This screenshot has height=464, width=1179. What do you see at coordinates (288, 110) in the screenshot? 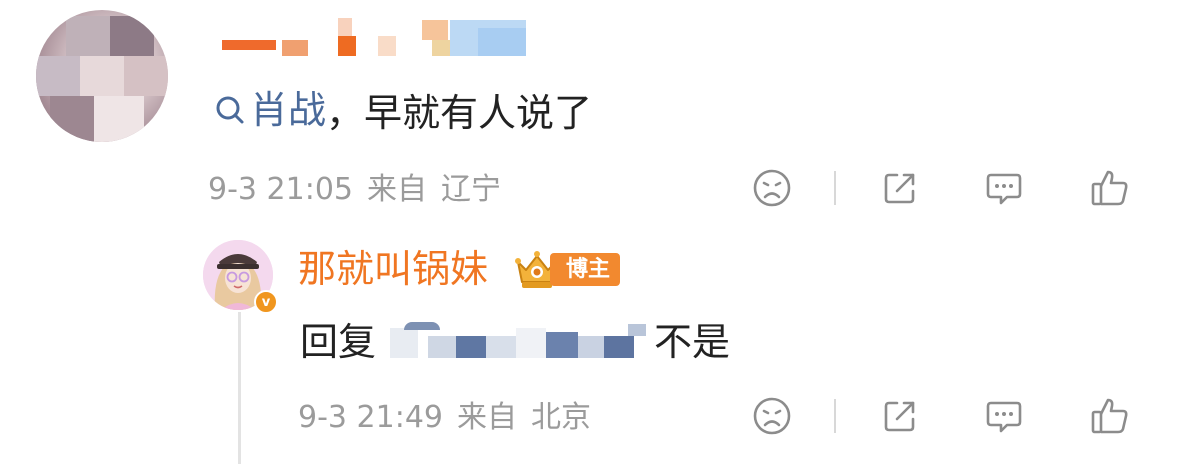
I see `topic-label: 肖战` at bounding box center [288, 110].